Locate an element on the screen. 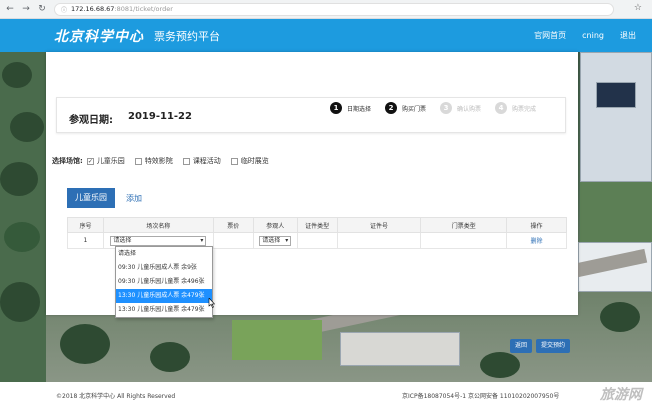 This screenshot has width=652, height=406. dropdown-option: 09:30 儿童乐园儿童票 余496张 is located at coordinates (164, 282).